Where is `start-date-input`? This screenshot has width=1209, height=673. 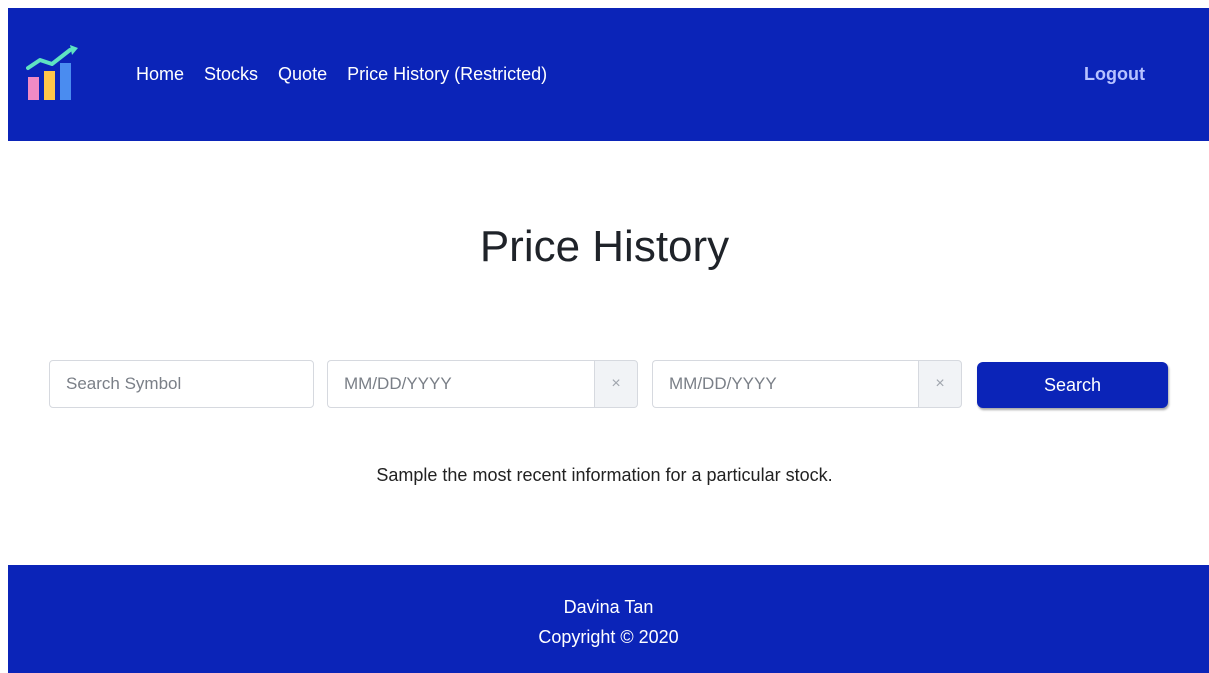 start-date-input is located at coordinates (461, 384).